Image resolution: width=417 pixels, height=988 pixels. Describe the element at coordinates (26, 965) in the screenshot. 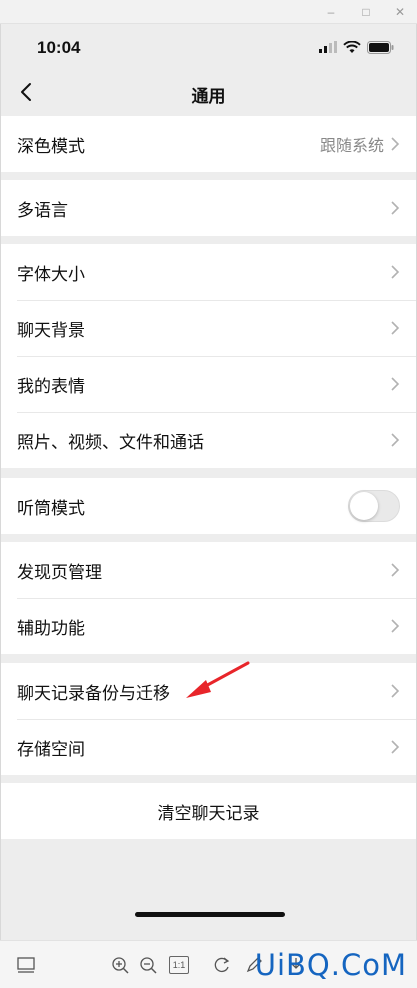

I see `screen-icon` at that location.